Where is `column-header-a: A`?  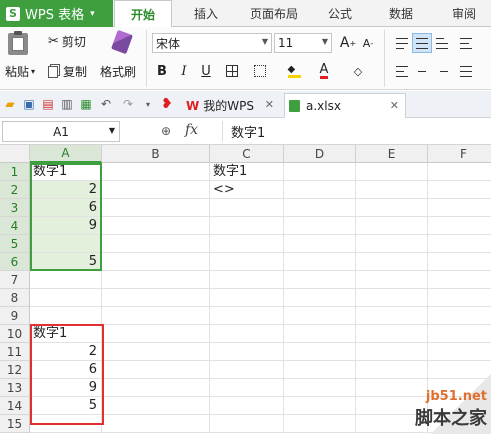
column-header-a: A is located at coordinates (66, 154).